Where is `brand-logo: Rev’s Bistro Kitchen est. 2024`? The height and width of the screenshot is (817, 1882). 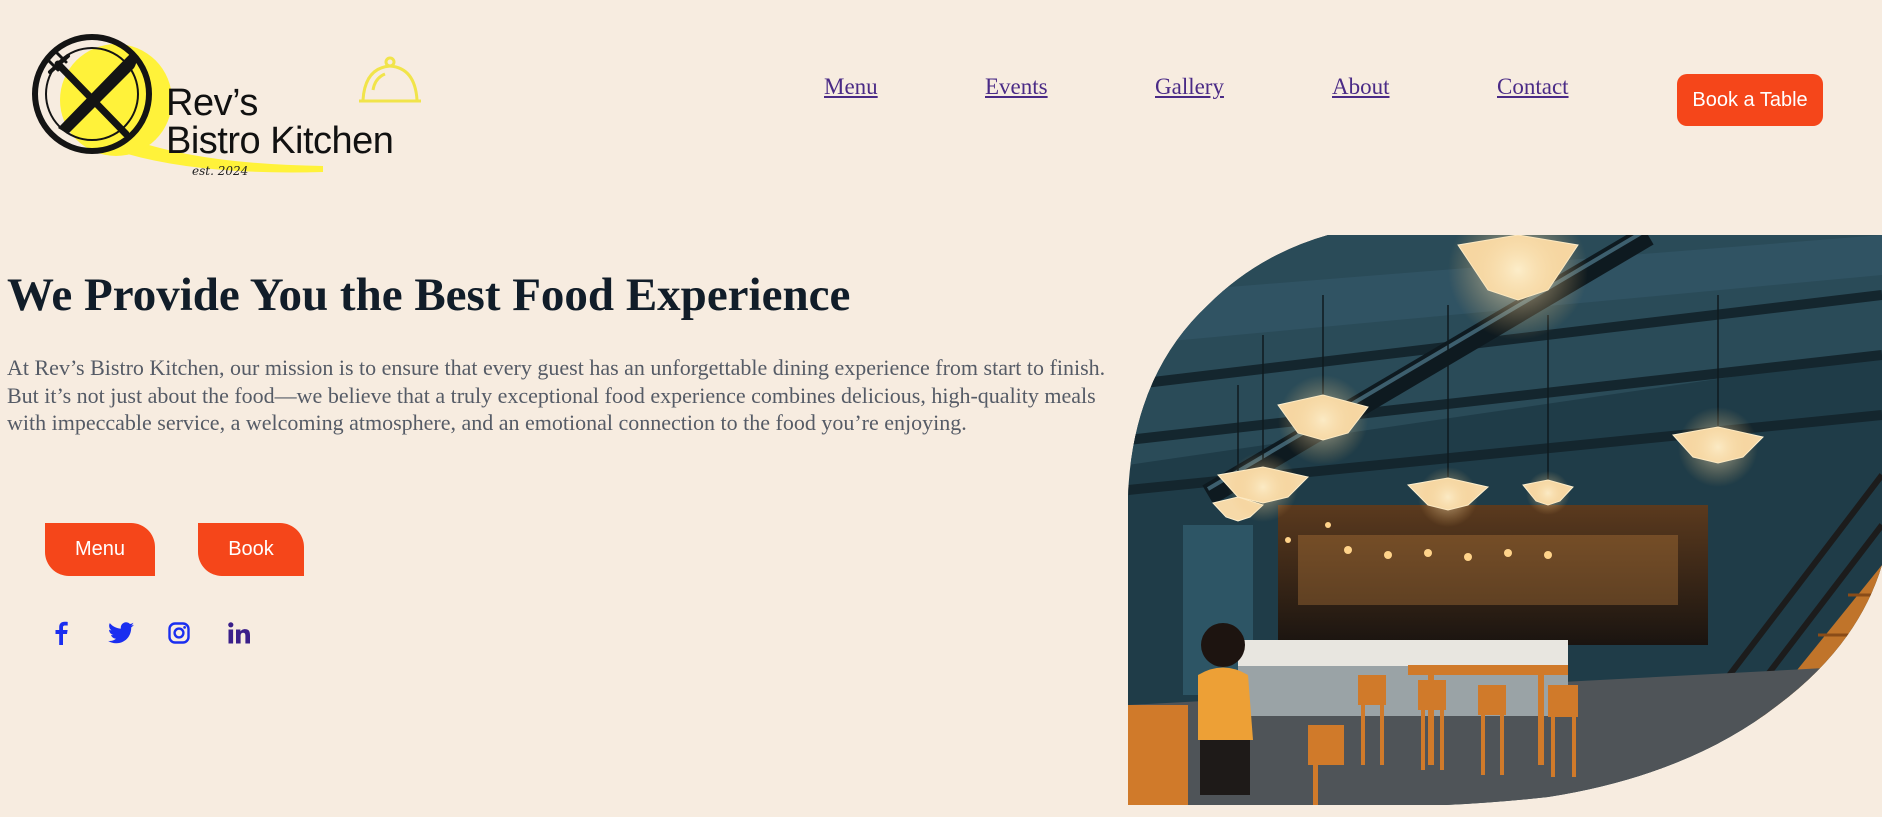 brand-logo: Rev’s Bistro Kitchen est. 2024 is located at coordinates (233, 106).